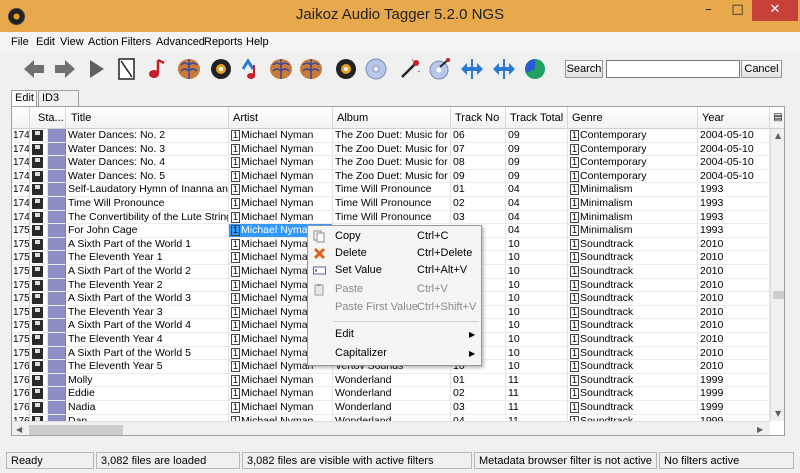 Image resolution: width=800 pixels, height=473 pixels. I want to click on cell-title: A Sixth Part of the World 2, so click(147, 272).